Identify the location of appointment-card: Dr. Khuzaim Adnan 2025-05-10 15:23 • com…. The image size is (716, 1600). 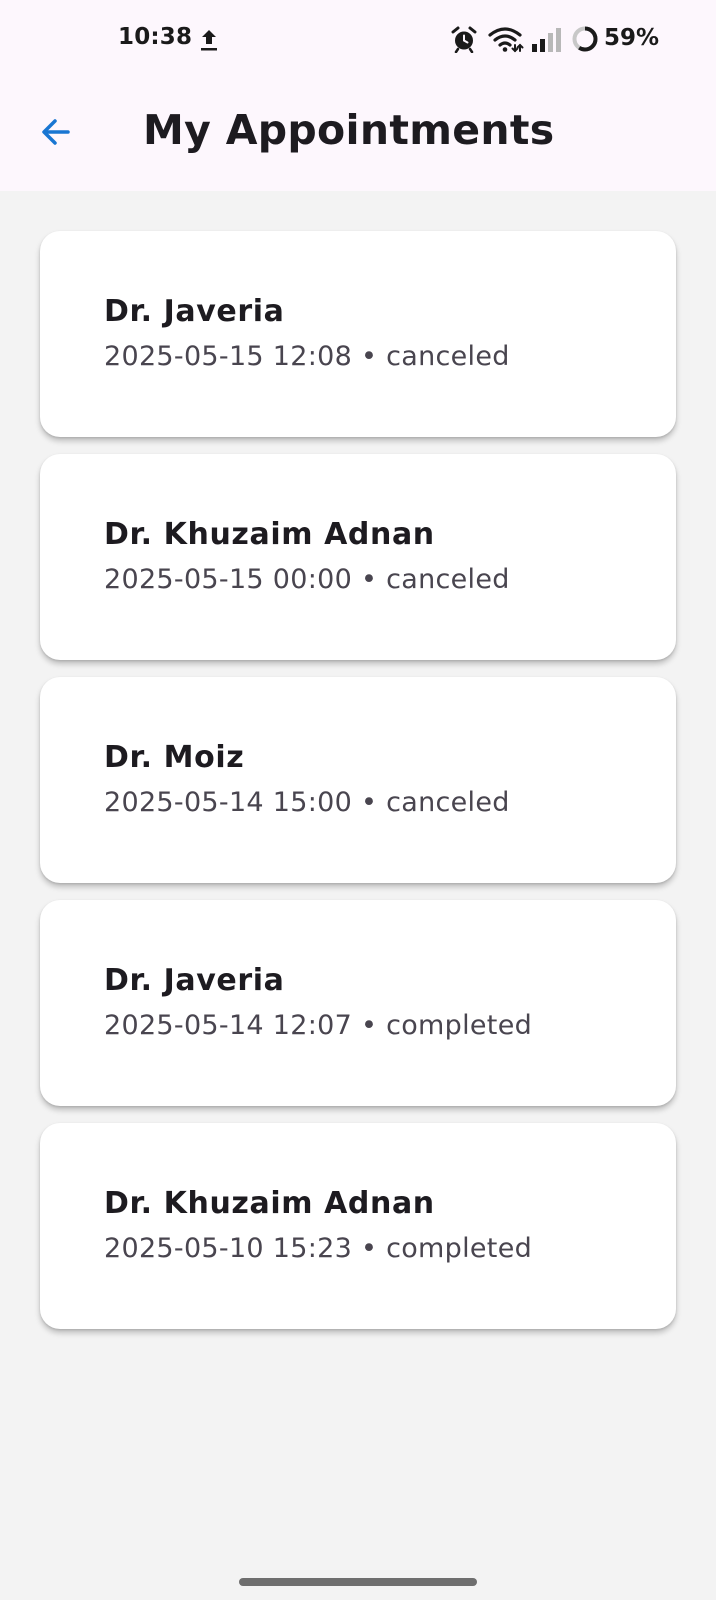
(358, 1226).